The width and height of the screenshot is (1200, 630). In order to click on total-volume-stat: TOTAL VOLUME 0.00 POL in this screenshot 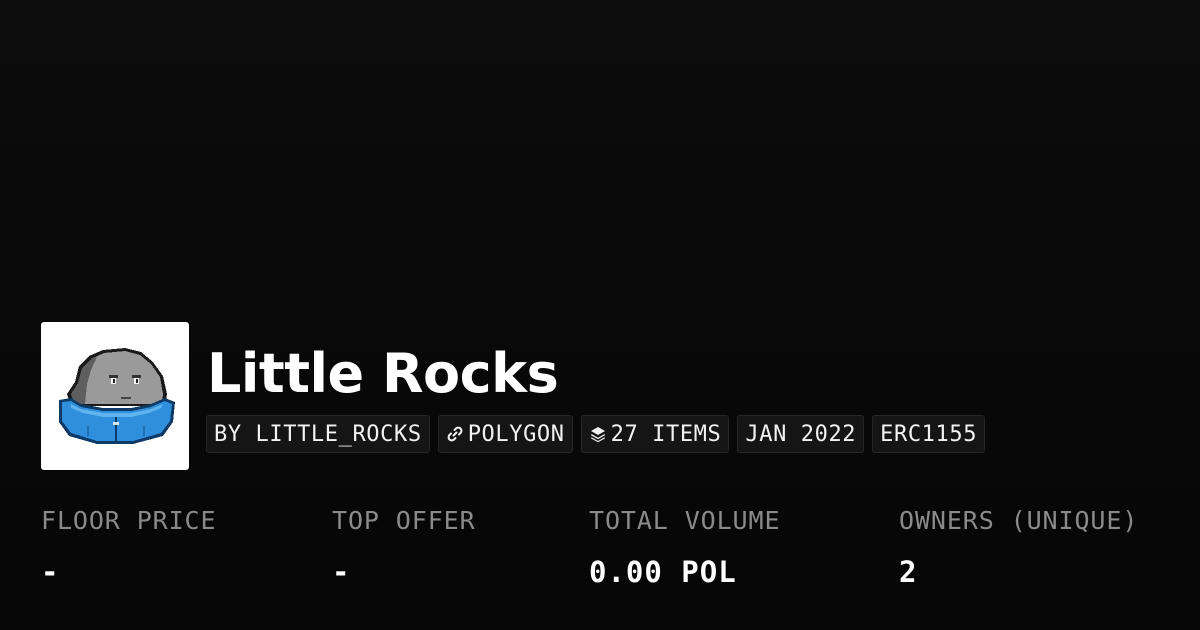, I will do `click(684, 547)`.